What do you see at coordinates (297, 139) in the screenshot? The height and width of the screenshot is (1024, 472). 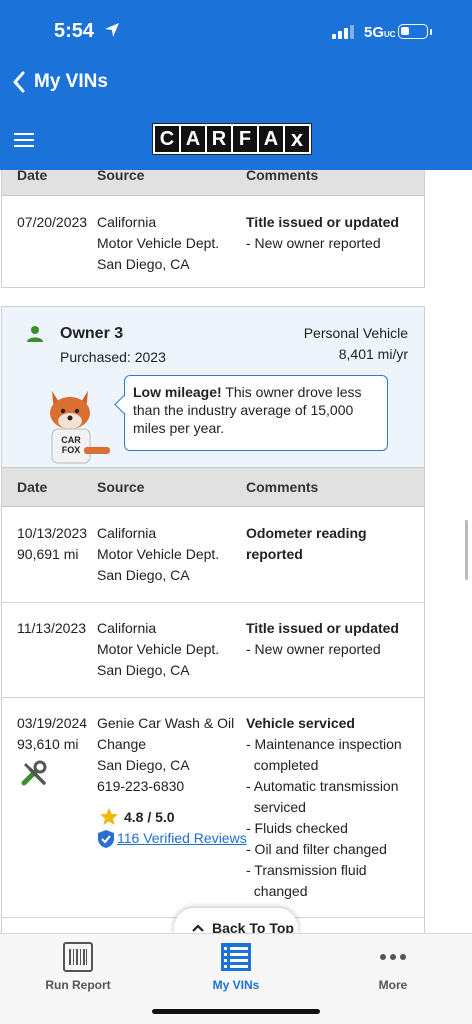 I see `logo-letter: x` at bounding box center [297, 139].